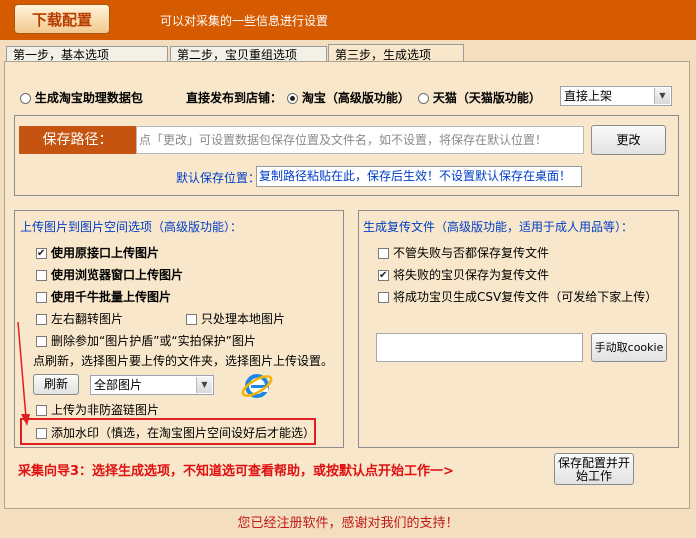  What do you see at coordinates (292, 98) in the screenshot?
I see `radio-taobao` at bounding box center [292, 98].